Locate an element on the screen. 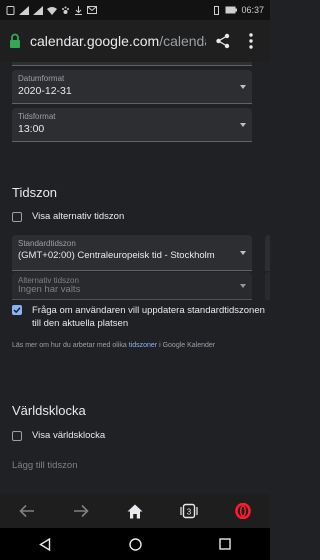 This screenshot has width=320, height=560. system-home-button is located at coordinates (135, 544).